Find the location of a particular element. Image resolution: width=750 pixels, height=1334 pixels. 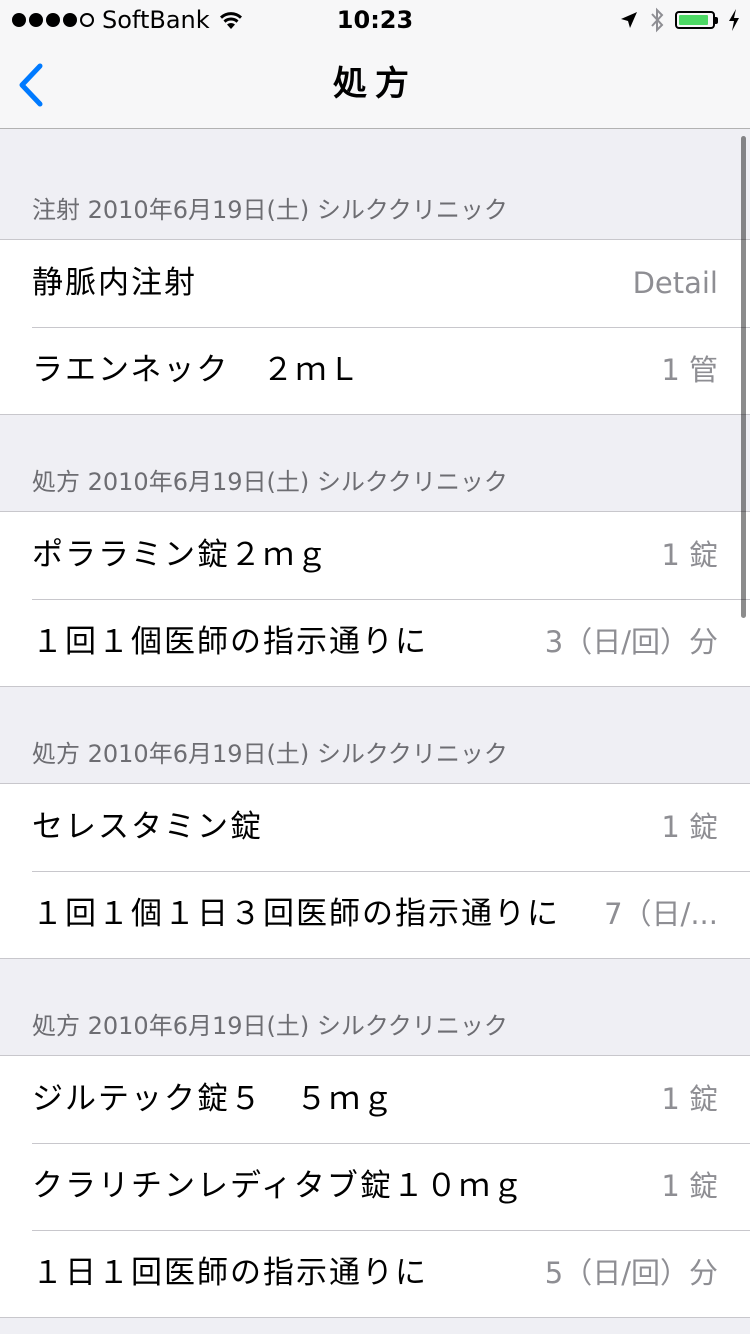

item-label: セレスタミン錠 is located at coordinates (147, 827).